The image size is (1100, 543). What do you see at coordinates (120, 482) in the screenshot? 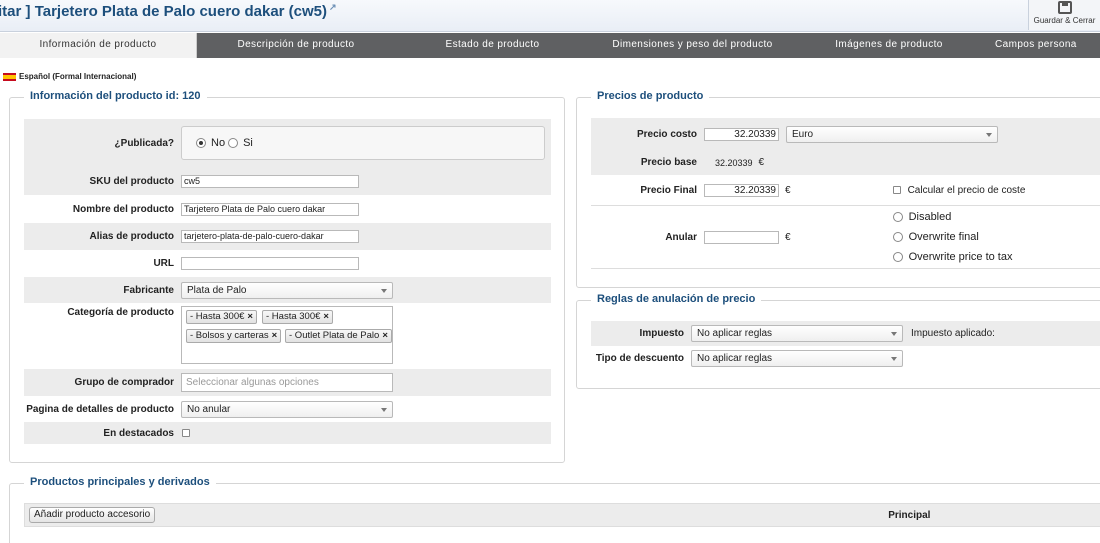
I see `related-products-legend: Productos principales y derivados` at bounding box center [120, 482].